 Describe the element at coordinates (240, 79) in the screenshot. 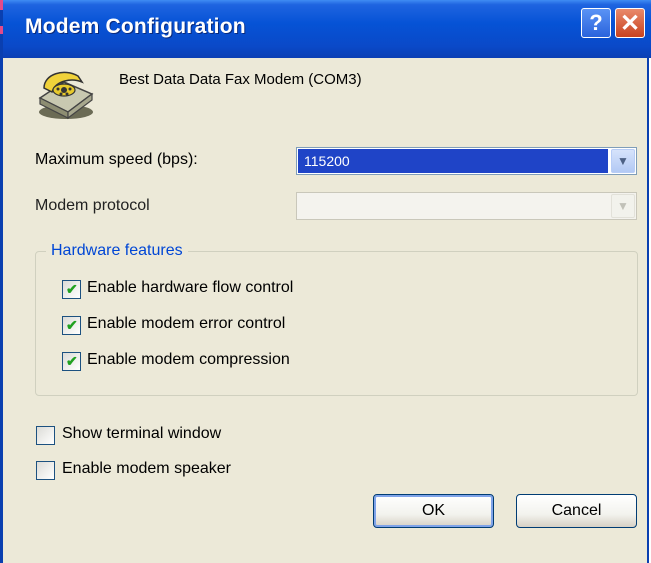

I see `device-name: Best Data Data Fax Modem (COM3)` at that location.